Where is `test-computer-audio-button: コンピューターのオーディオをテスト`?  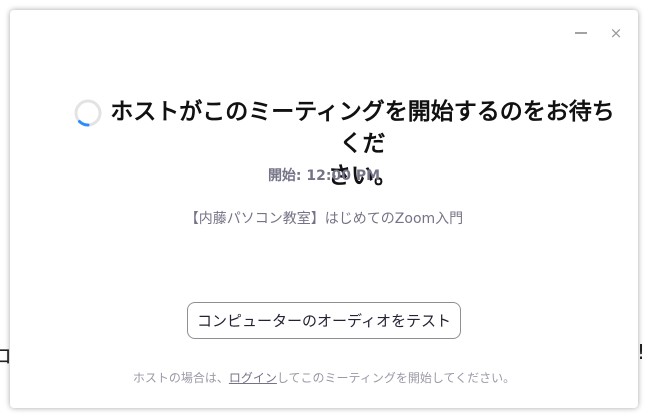
test-computer-audio-button: コンピューターのオーディオをテスト is located at coordinates (324, 320).